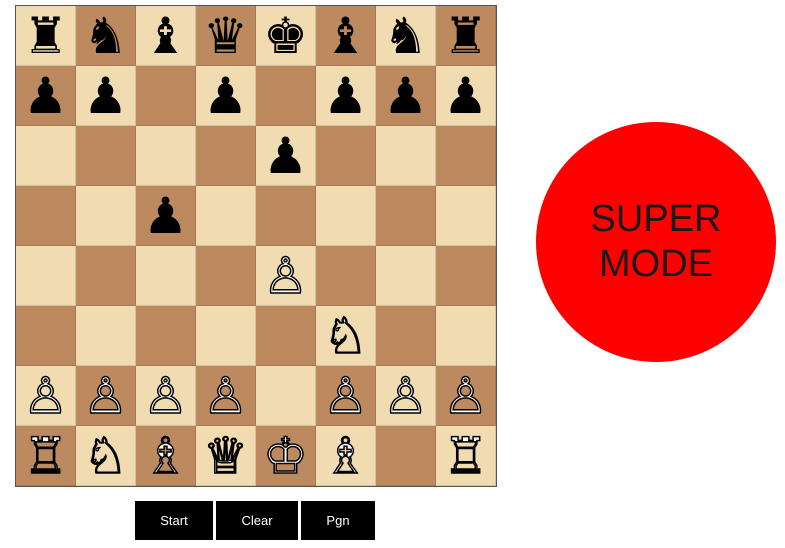  What do you see at coordinates (346, 216) in the screenshot?
I see `square-f5` at bounding box center [346, 216].